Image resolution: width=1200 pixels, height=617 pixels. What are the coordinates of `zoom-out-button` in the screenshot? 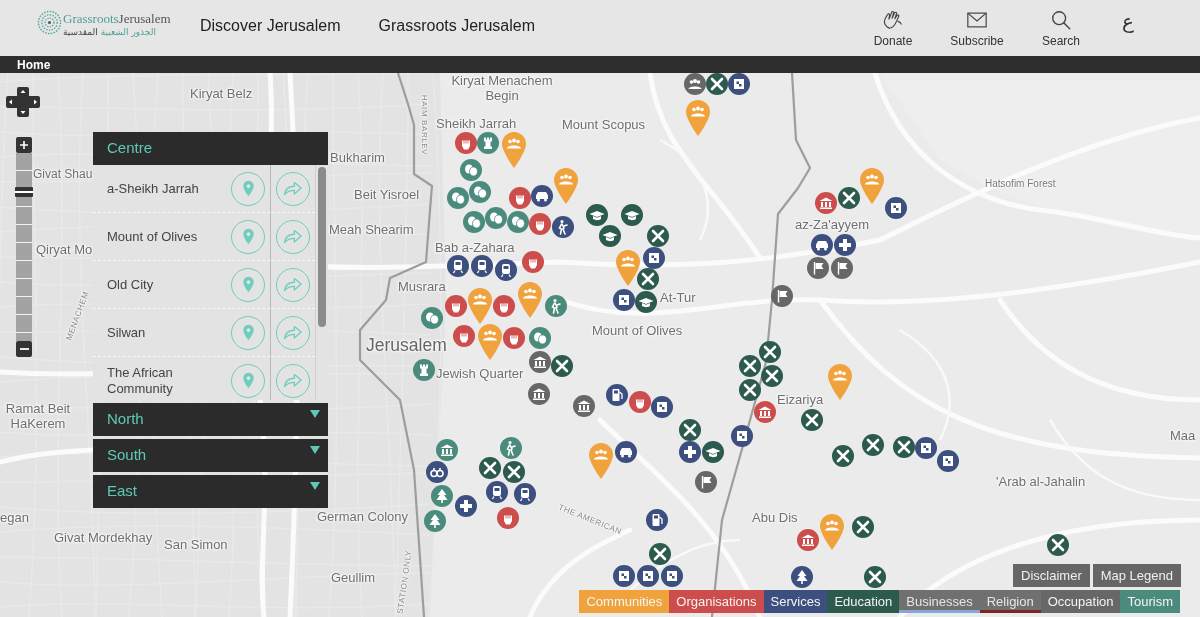 It's located at (24, 349).